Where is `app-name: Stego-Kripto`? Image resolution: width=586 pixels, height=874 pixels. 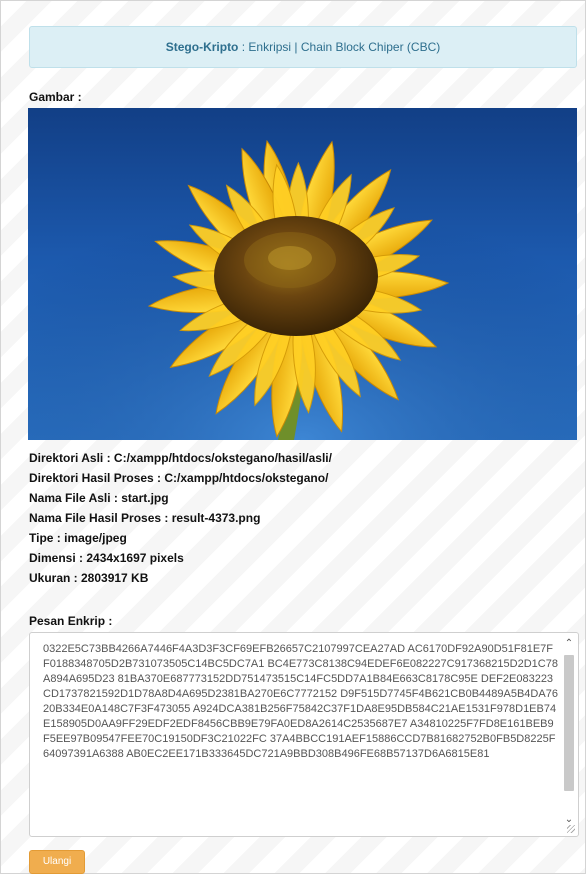 app-name: Stego-Kripto is located at coordinates (202, 47).